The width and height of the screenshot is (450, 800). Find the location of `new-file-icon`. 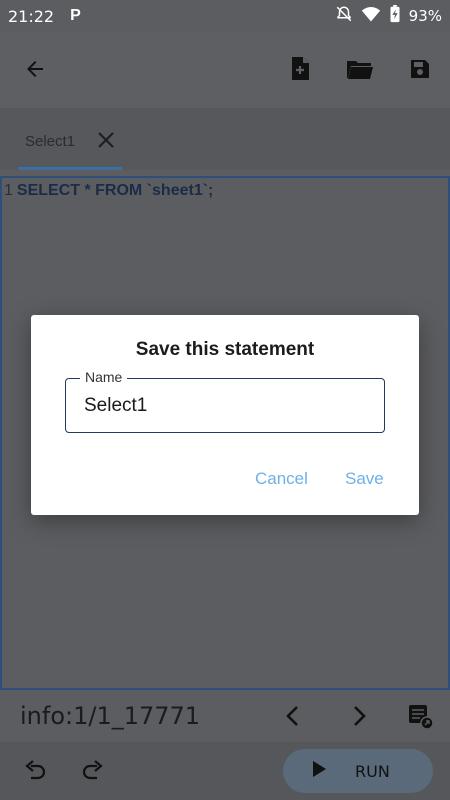

new-file-icon is located at coordinates (300, 69).